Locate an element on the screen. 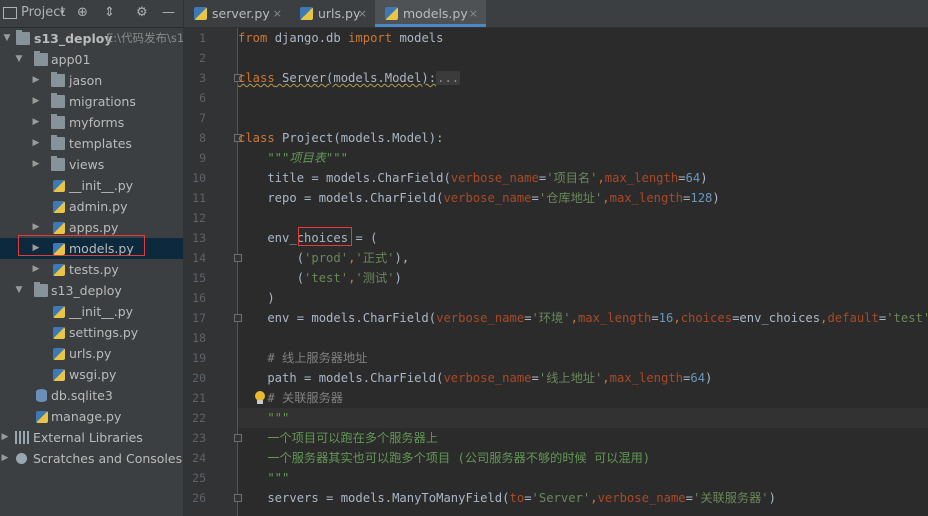 This screenshot has width=928, height=516. line-number: 25 is located at coordinates (199, 478).